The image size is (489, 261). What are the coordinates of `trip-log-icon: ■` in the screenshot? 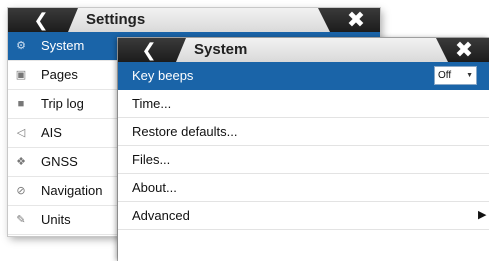 It's located at (21, 104).